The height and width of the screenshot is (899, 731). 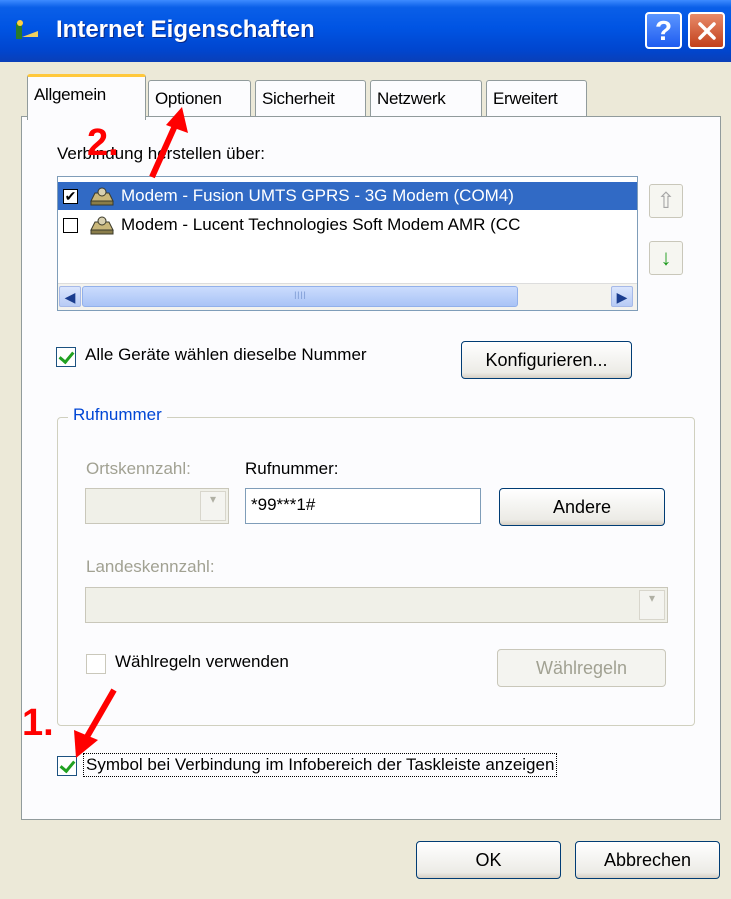 What do you see at coordinates (70, 225) in the screenshot?
I see `list-item-checkbox` at bounding box center [70, 225].